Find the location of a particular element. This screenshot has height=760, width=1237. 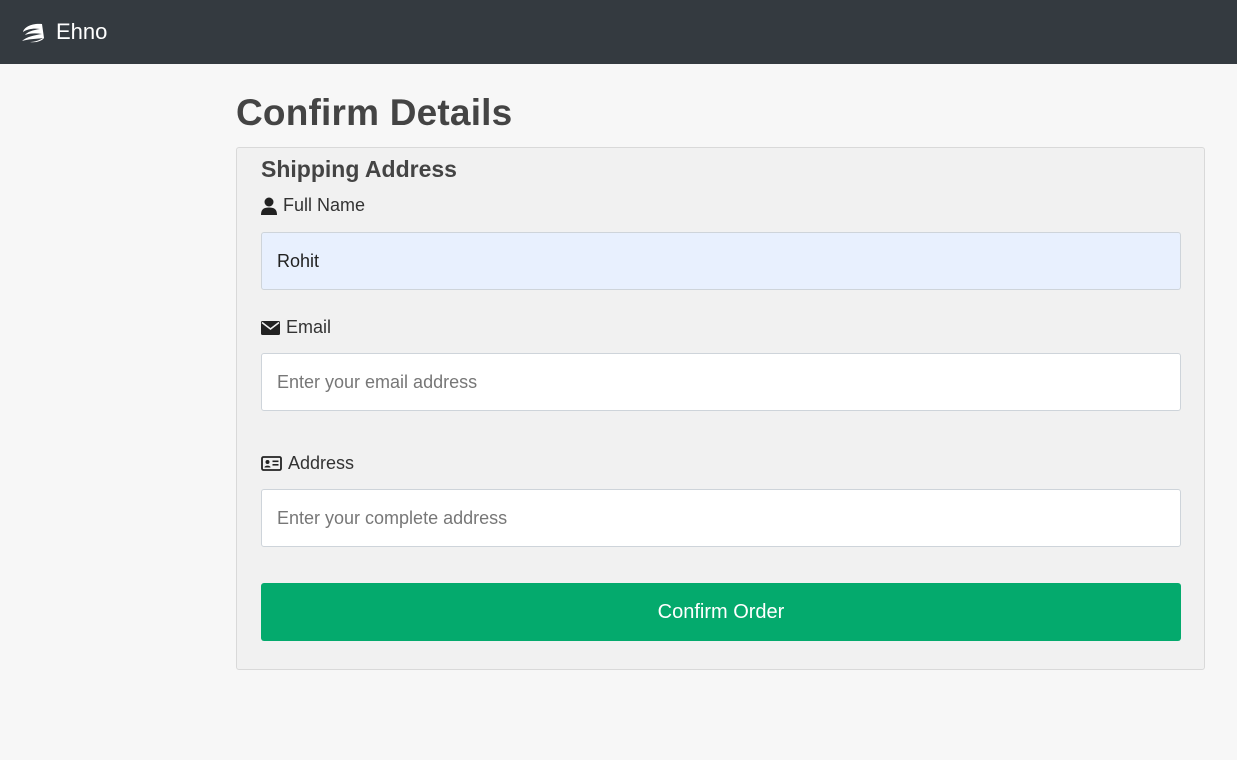

top-navbar: Ehno is located at coordinates (618, 32).